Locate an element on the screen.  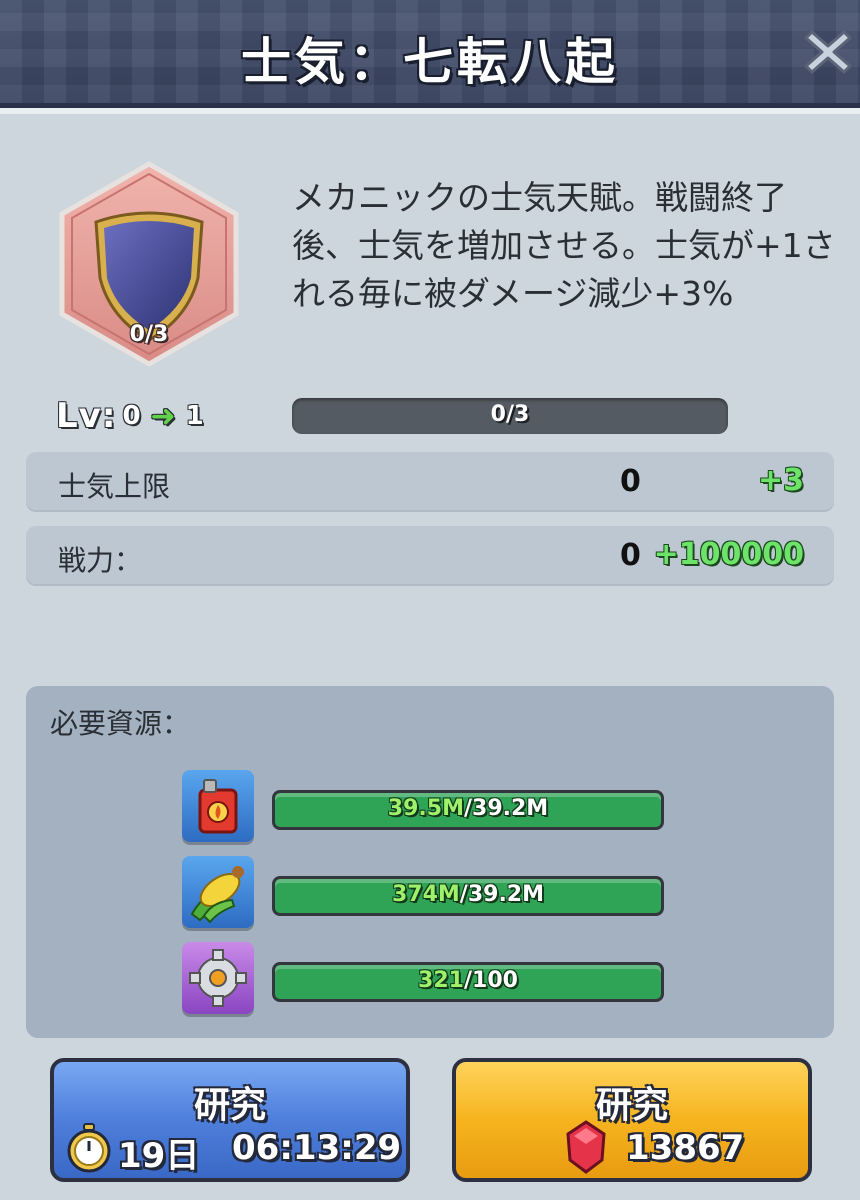
arrow-right-icon: ➜ is located at coordinates (163, 416).